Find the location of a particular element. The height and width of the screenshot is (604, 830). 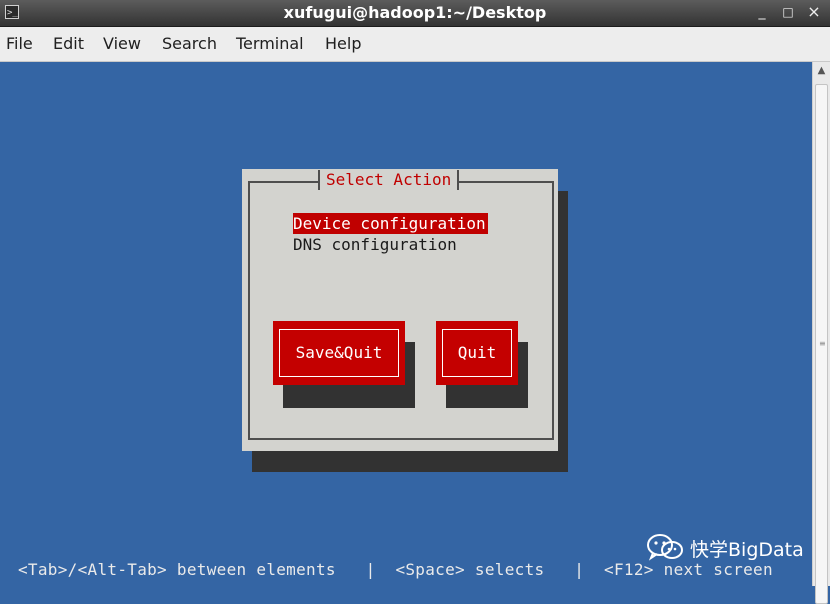

minimize-button: _ is located at coordinates (762, 12).